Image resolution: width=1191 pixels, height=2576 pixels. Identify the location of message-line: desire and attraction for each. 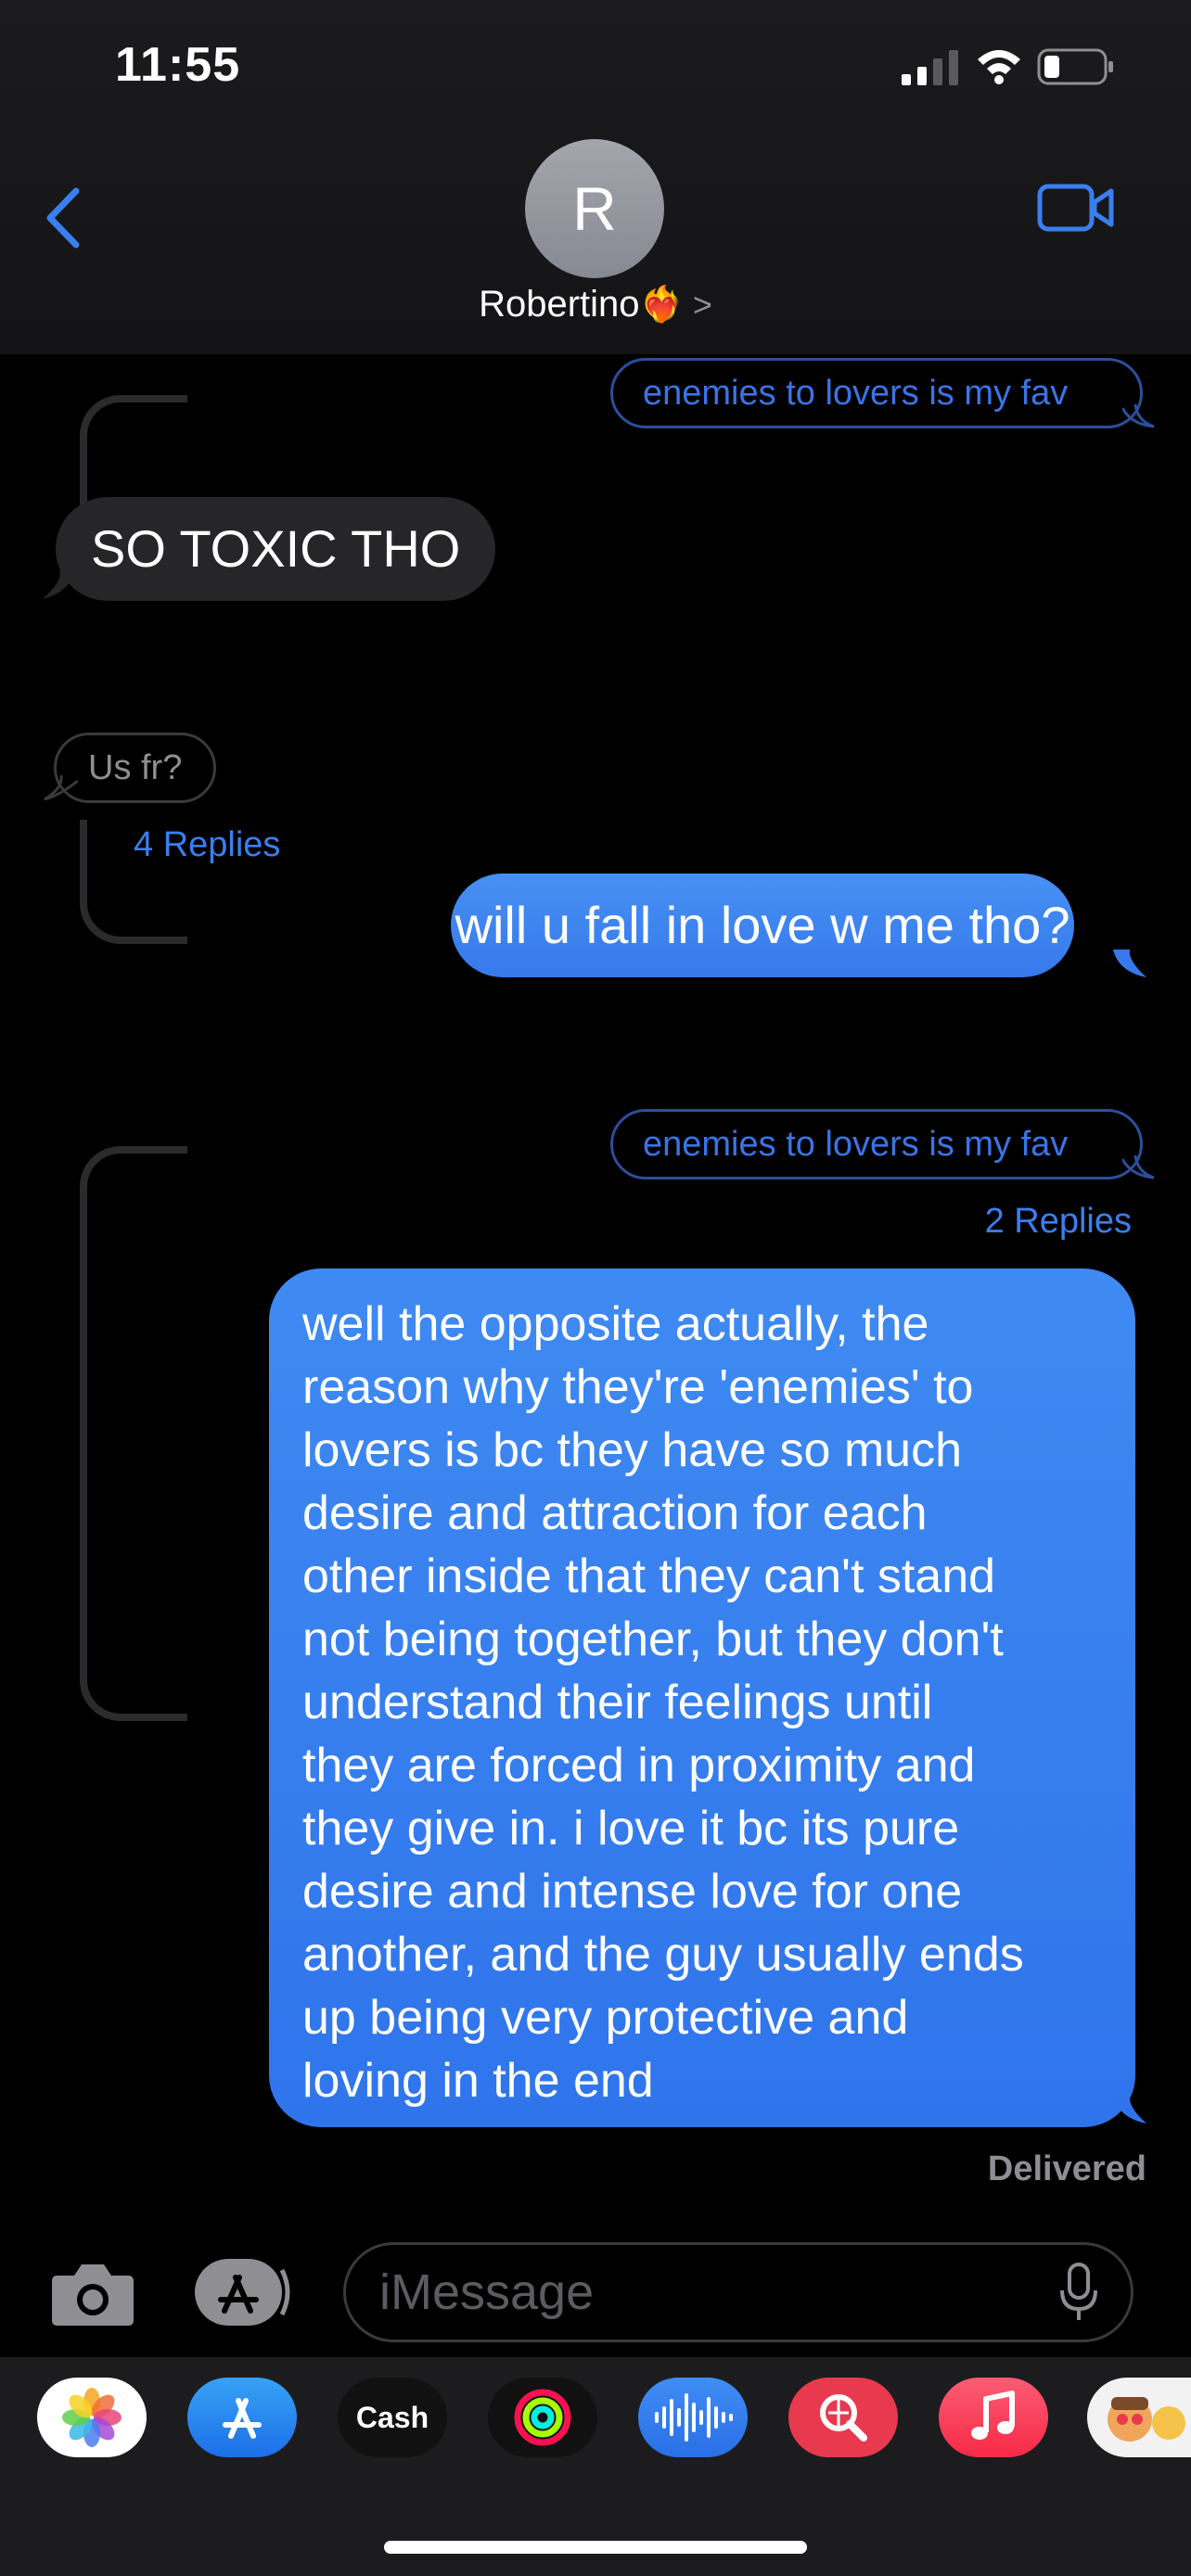
(615, 1513).